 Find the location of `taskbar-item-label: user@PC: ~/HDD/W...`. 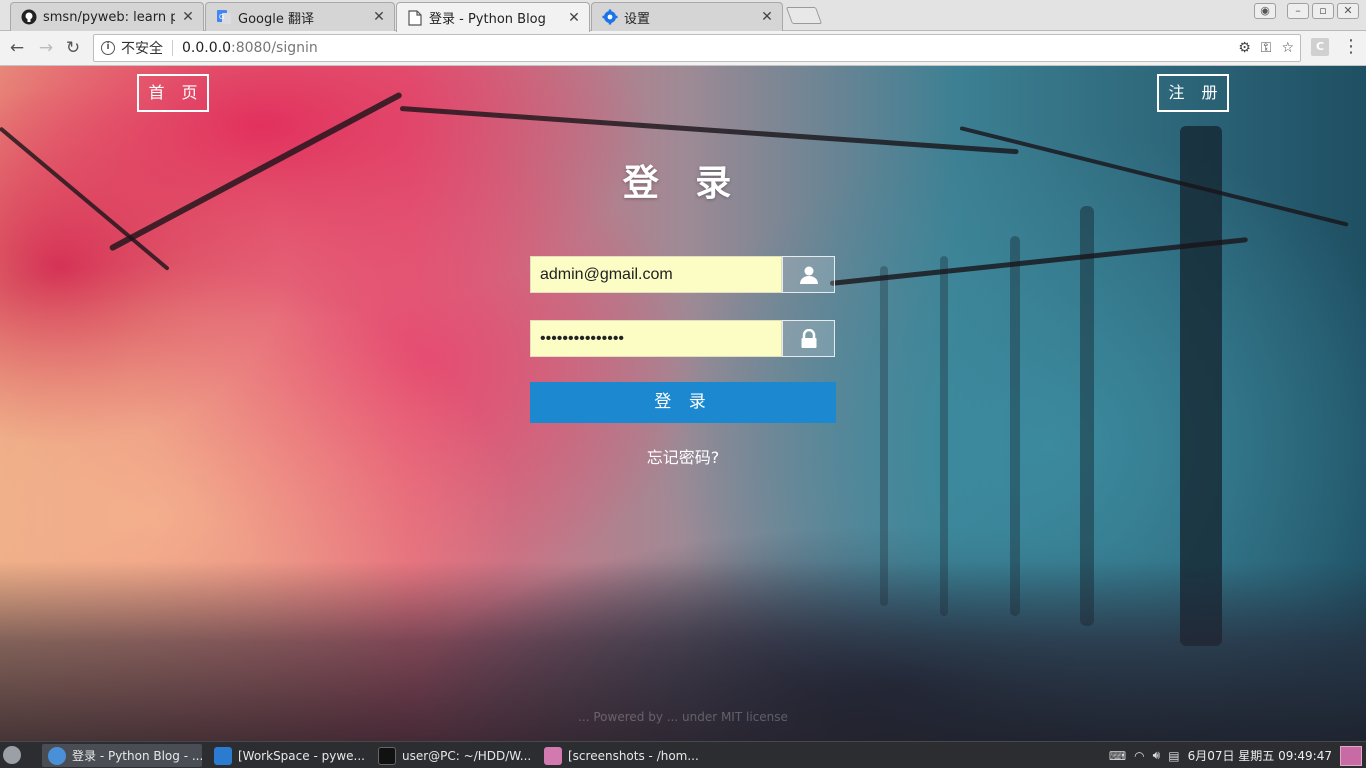

taskbar-item-label: user@PC: ~/HDD/W... is located at coordinates (467, 755).